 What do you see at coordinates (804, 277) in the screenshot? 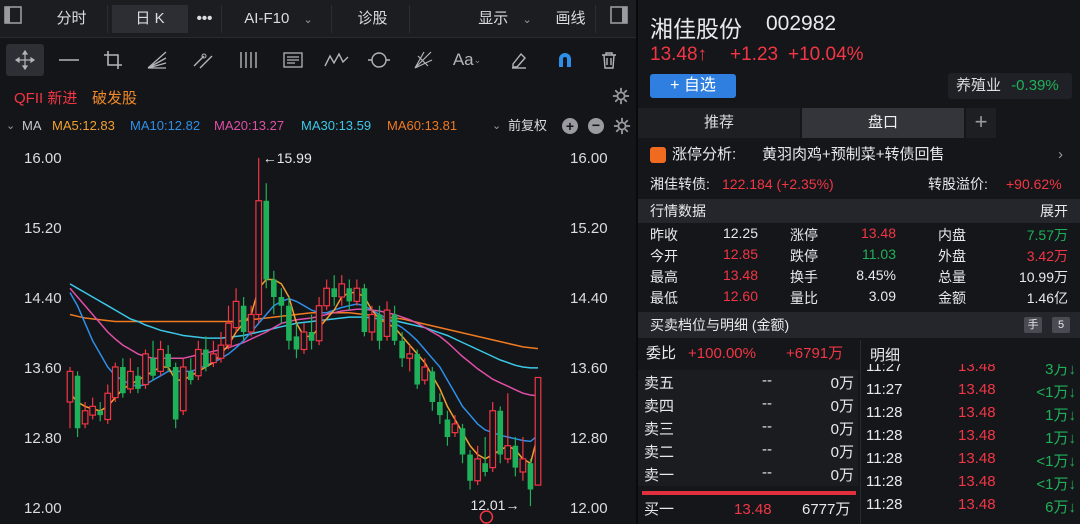
I see `quote-label: 换手` at bounding box center [804, 277].